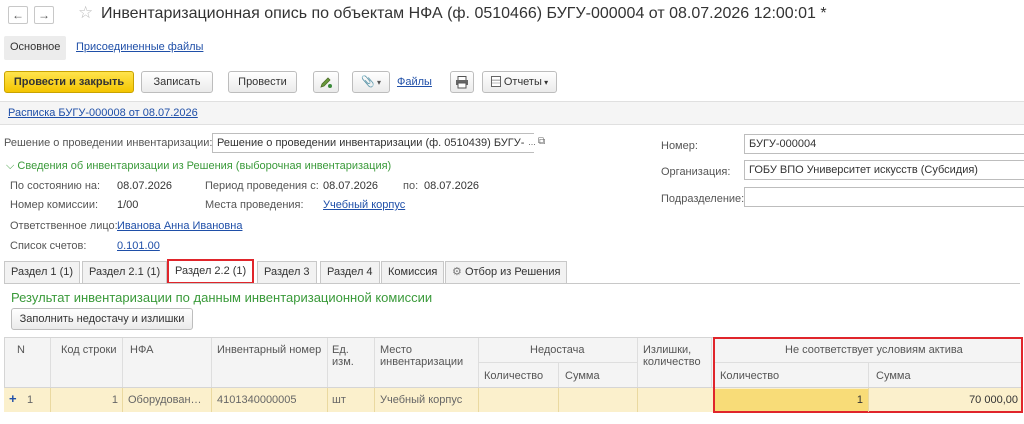  What do you see at coordinates (513, 376) in the screenshot?
I see `col-header-shortage-qty: Количество` at bounding box center [513, 376].